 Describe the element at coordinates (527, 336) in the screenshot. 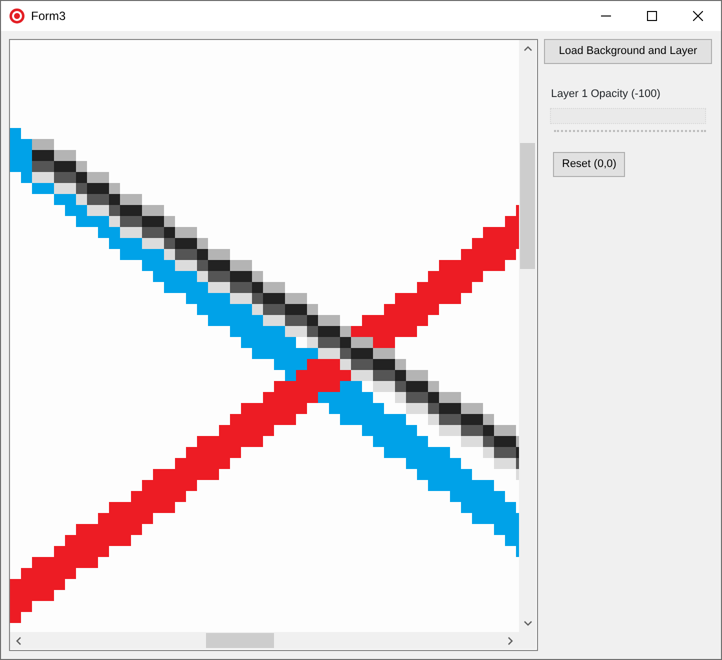

I see `vertical-scrollbar` at that location.